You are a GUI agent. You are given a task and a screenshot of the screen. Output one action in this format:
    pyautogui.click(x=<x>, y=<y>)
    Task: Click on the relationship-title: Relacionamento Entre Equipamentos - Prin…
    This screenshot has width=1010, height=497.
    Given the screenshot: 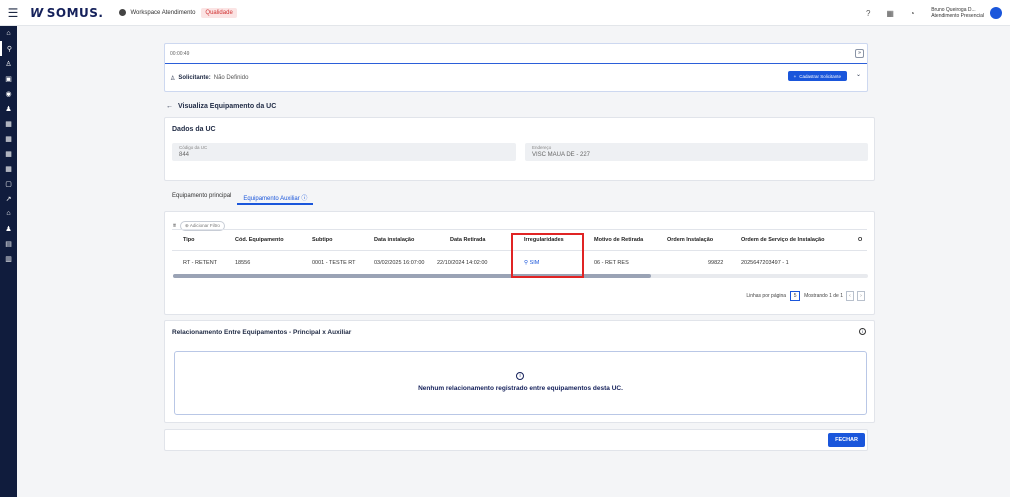 What is the action you would take?
    pyautogui.click(x=262, y=332)
    